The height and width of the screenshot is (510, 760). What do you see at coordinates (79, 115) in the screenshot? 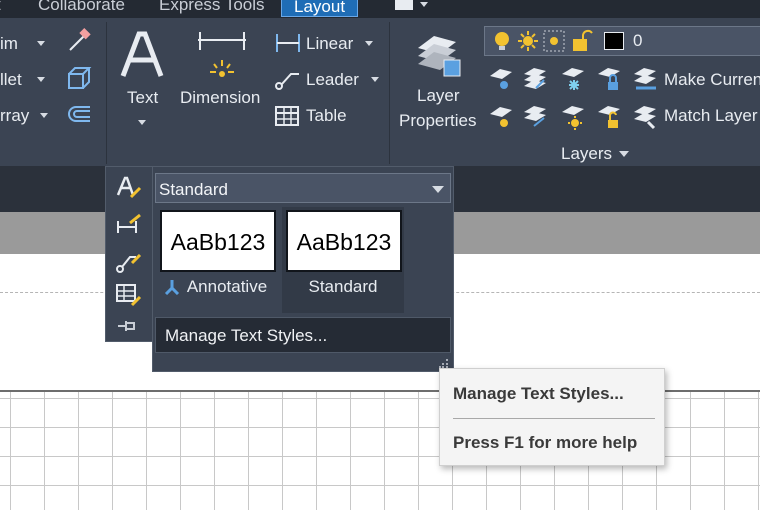
I see `offset-icon` at bounding box center [79, 115].